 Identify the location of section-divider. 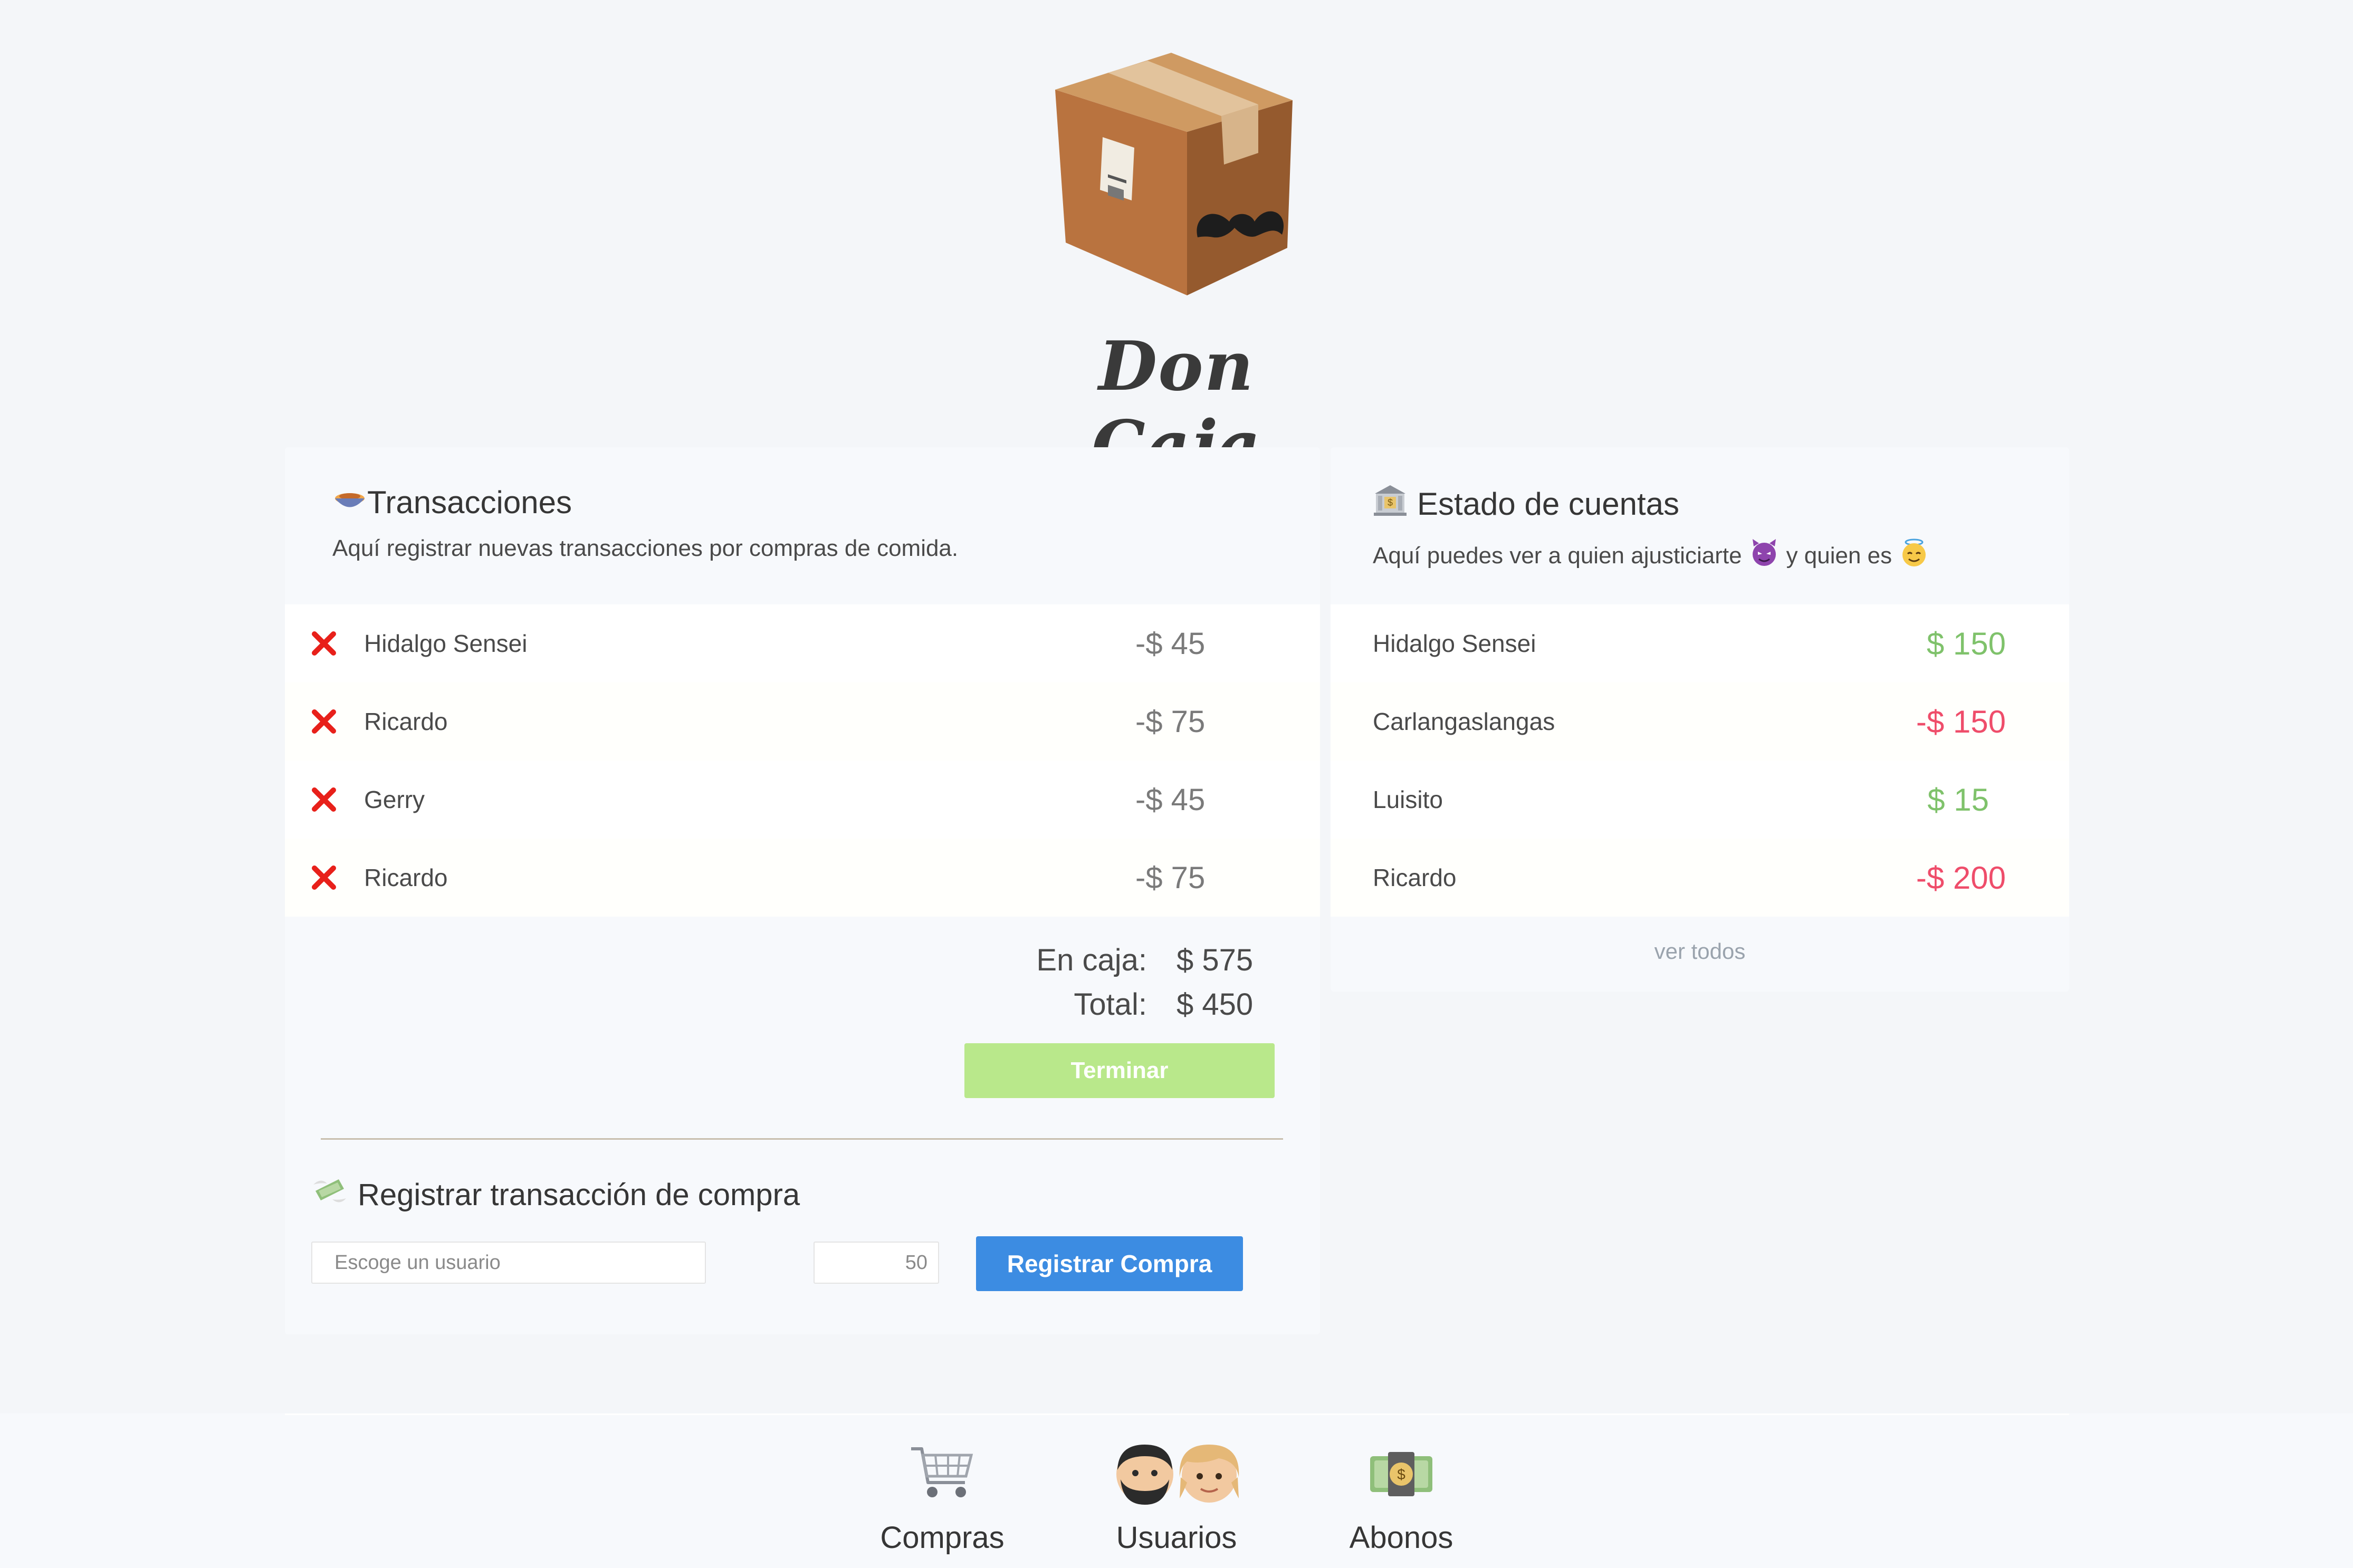
(802, 1139).